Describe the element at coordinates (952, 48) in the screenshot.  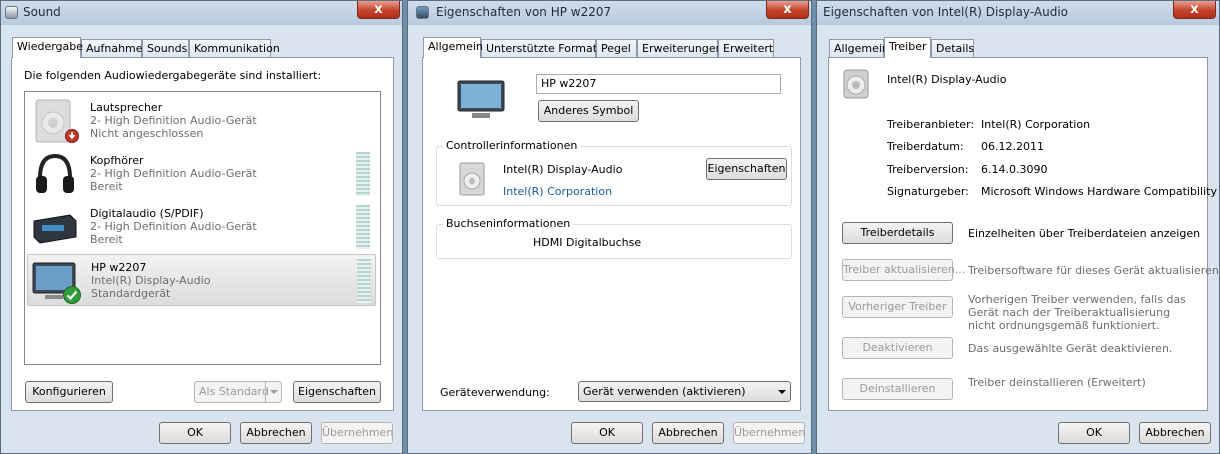
I see `tab-details: Details` at that location.